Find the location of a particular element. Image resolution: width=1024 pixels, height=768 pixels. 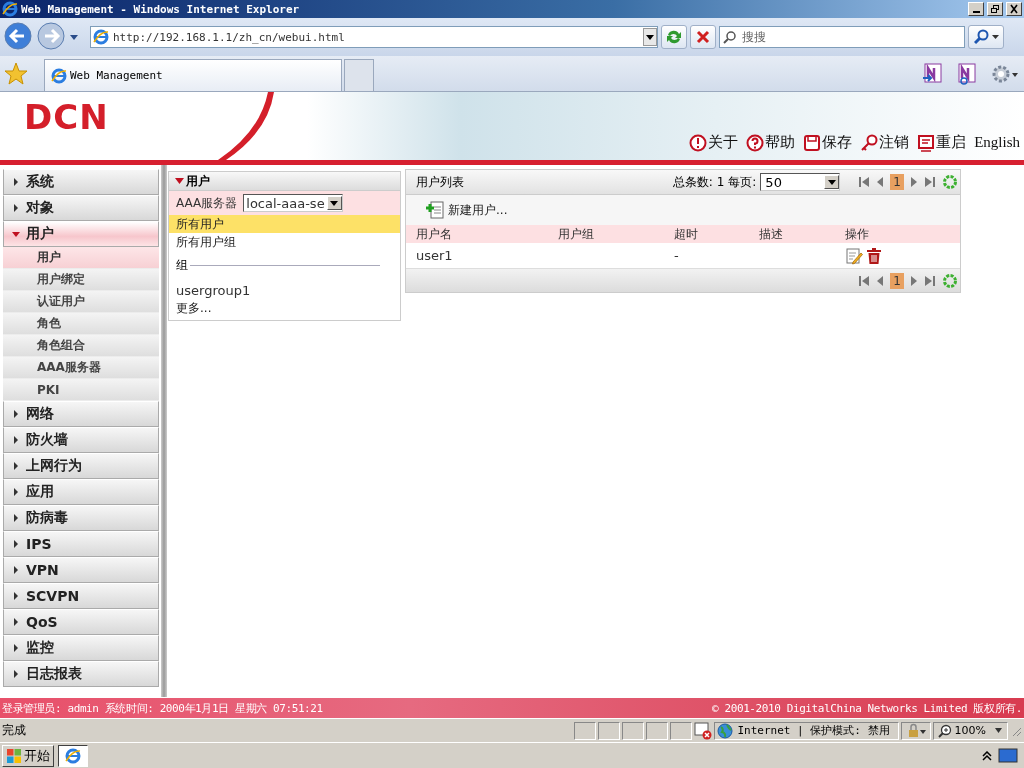

restore-button is located at coordinates (995, 9).